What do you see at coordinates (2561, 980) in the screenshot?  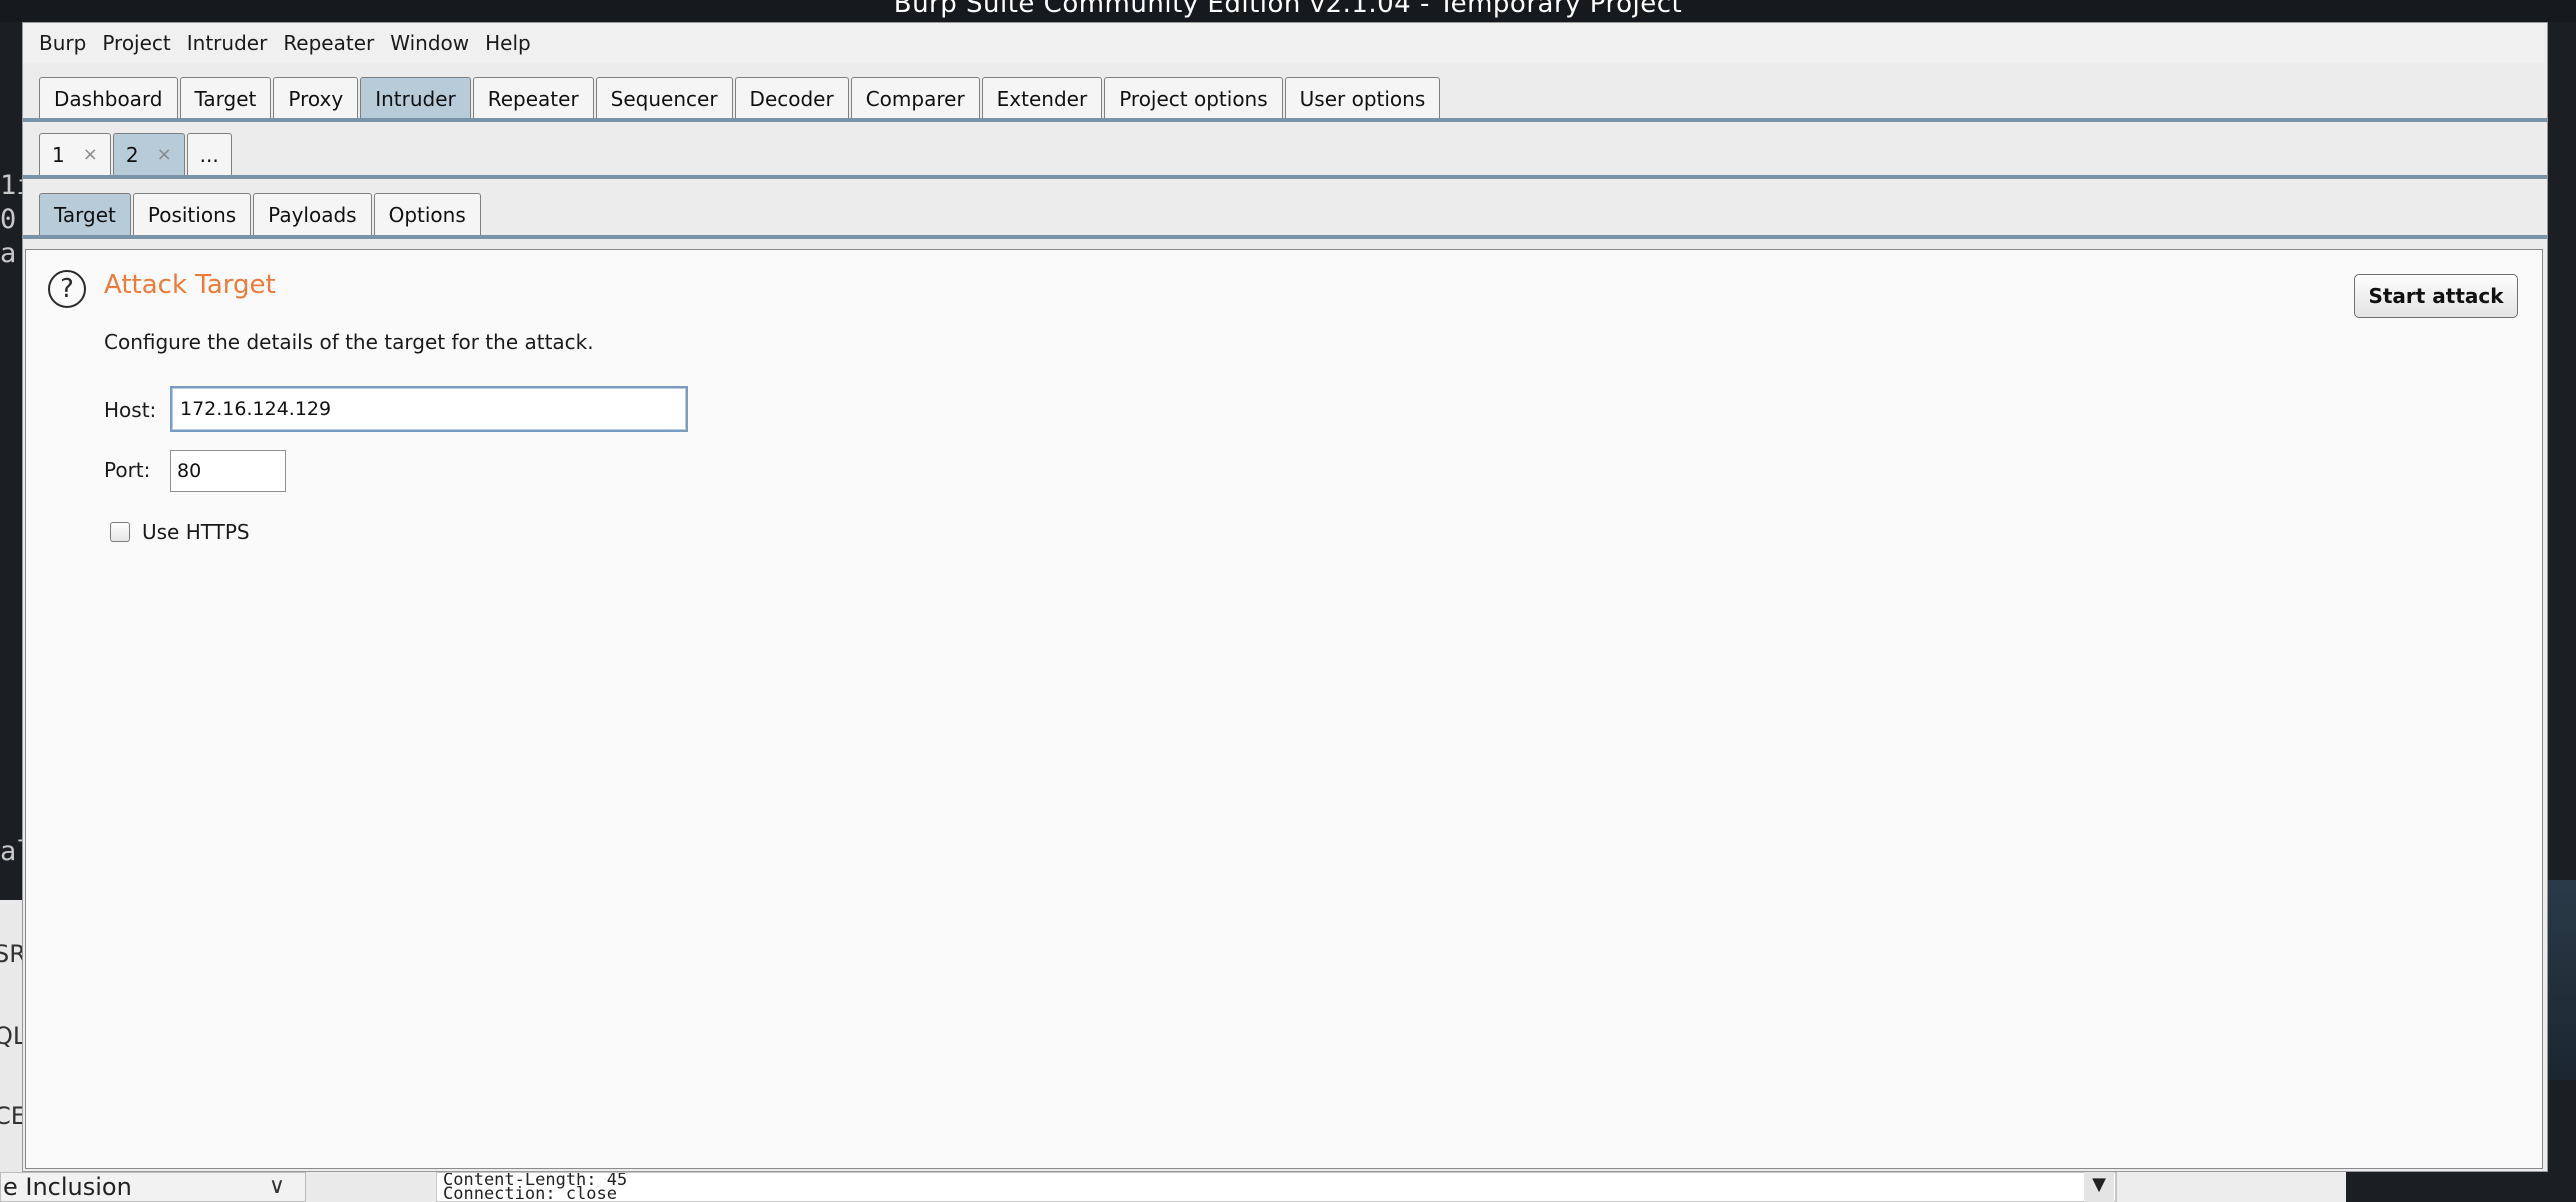 I see `desktop-wallpaper-edge` at bounding box center [2561, 980].